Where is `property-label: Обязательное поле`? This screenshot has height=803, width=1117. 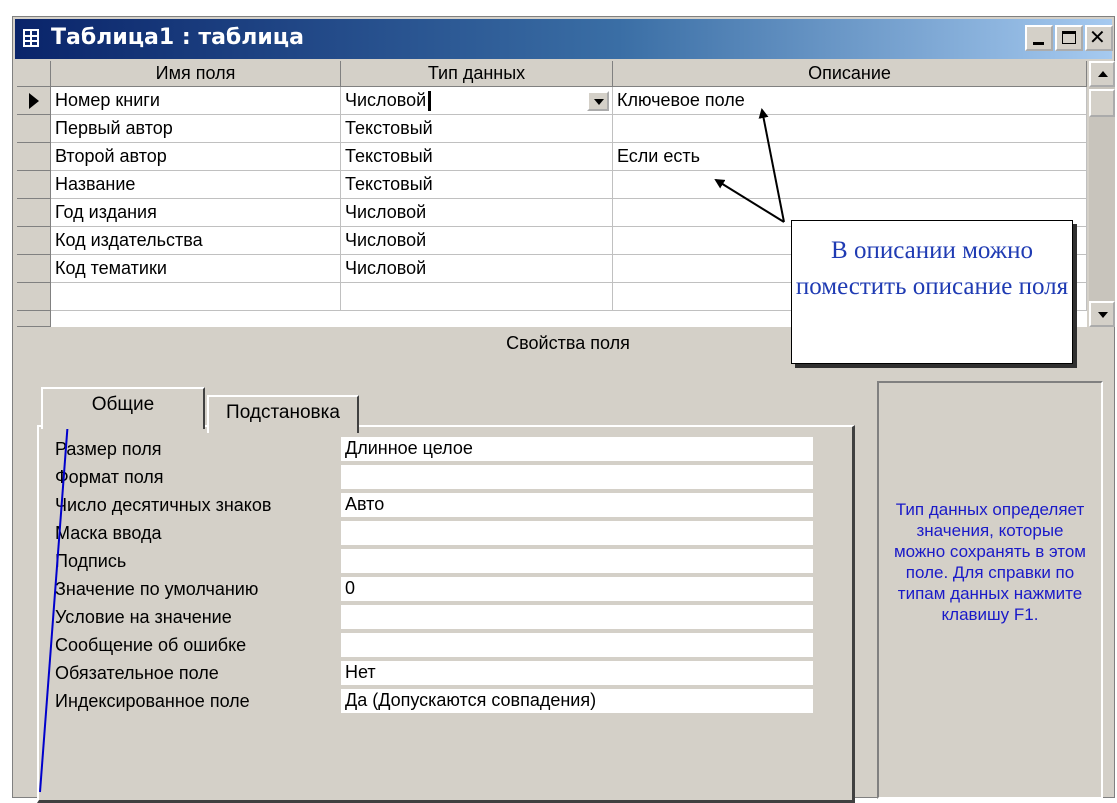 property-label: Обязательное поле is located at coordinates (137, 673).